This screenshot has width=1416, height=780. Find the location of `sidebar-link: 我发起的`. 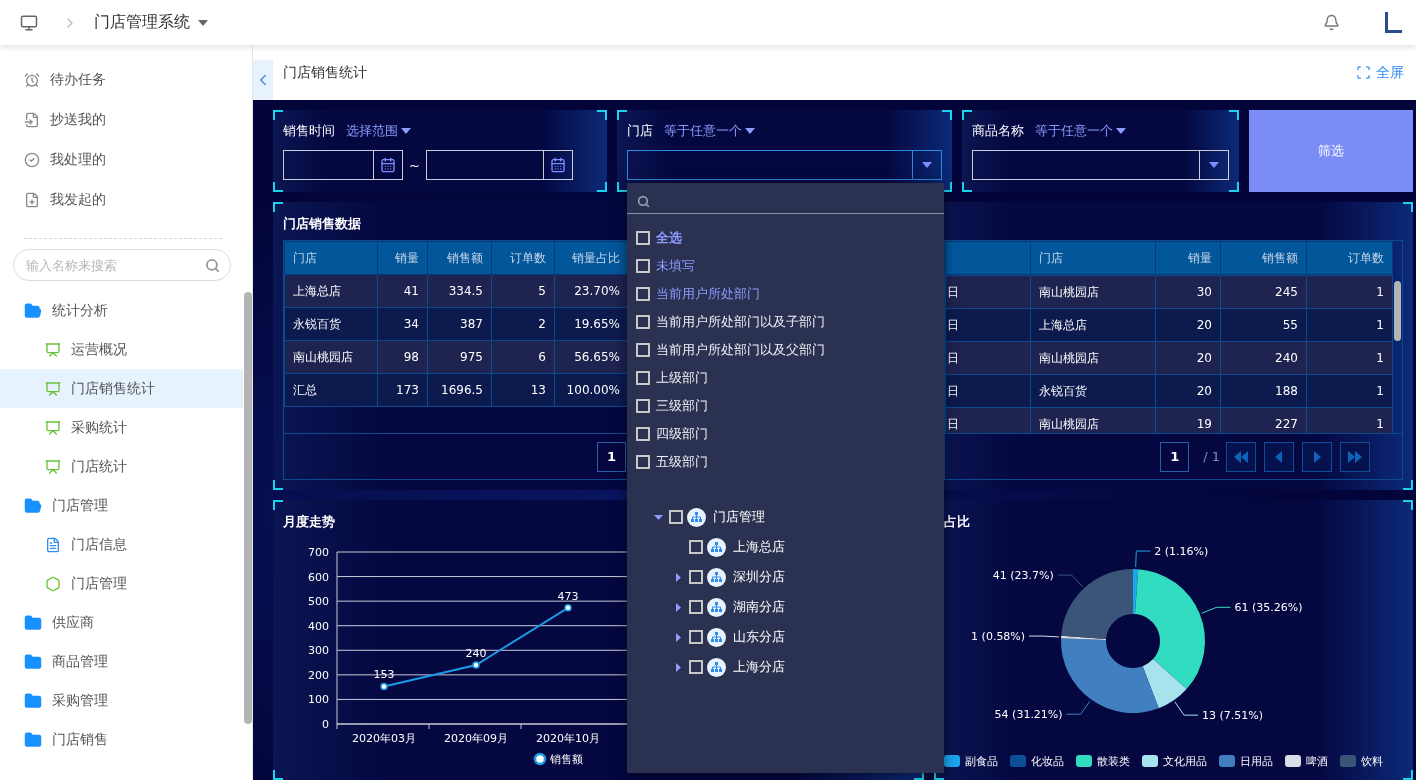

sidebar-link: 我发起的 is located at coordinates (126, 200).